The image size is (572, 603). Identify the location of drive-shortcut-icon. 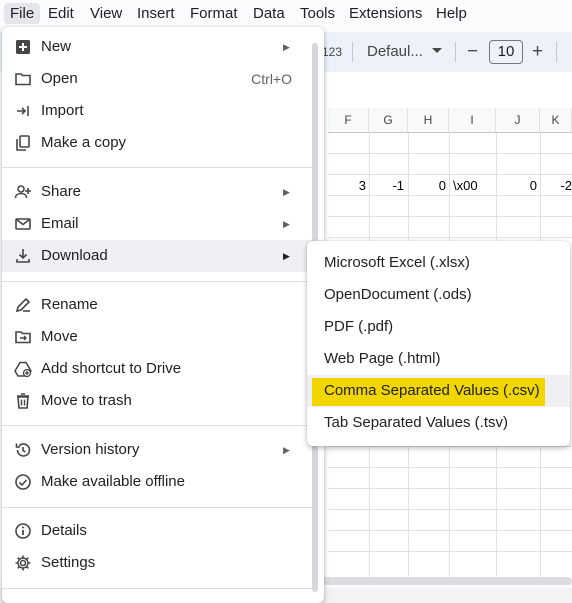
(23, 369).